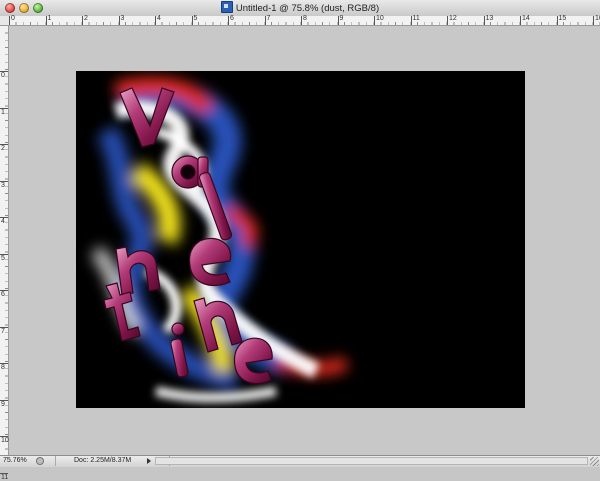 Image resolution: width=600 pixels, height=481 pixels. Describe the element at coordinates (149, 461) in the screenshot. I see `status-menu-arrow-icon` at that location.